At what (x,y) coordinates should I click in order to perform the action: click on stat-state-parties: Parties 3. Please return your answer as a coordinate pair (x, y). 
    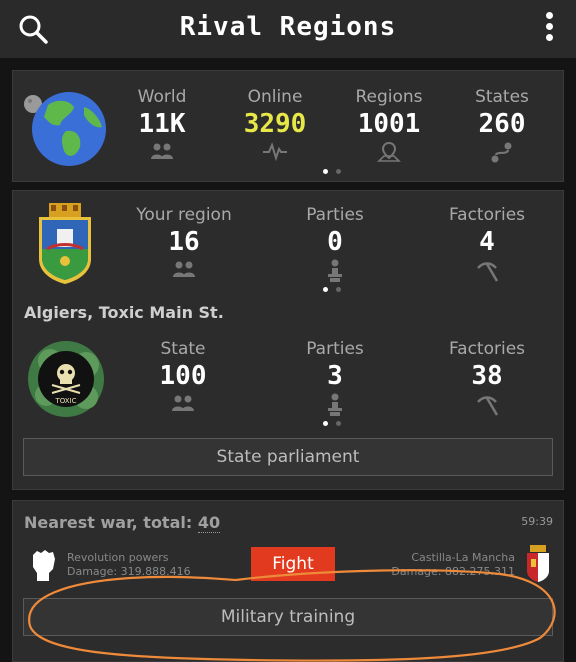
    Looking at the image, I should click on (335, 378).